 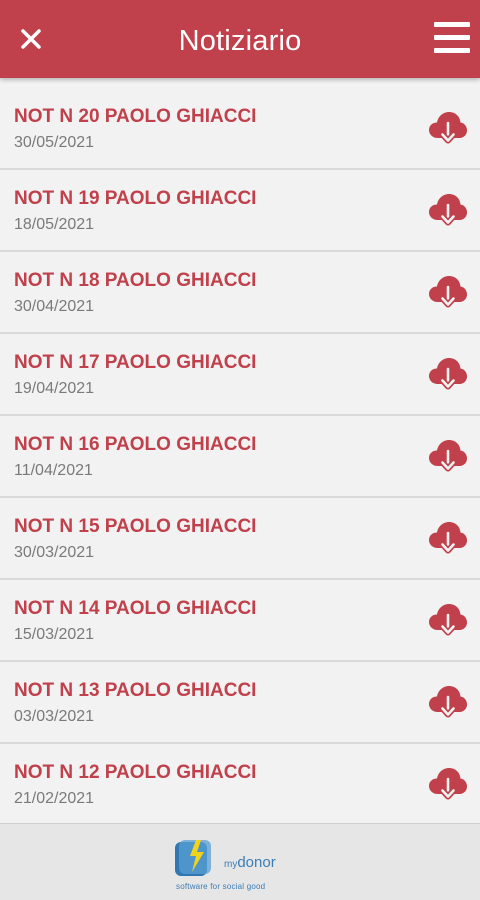 What do you see at coordinates (135, 608) in the screenshot?
I see `item-title: NOT N 14 PAOLO GHIACCI` at bounding box center [135, 608].